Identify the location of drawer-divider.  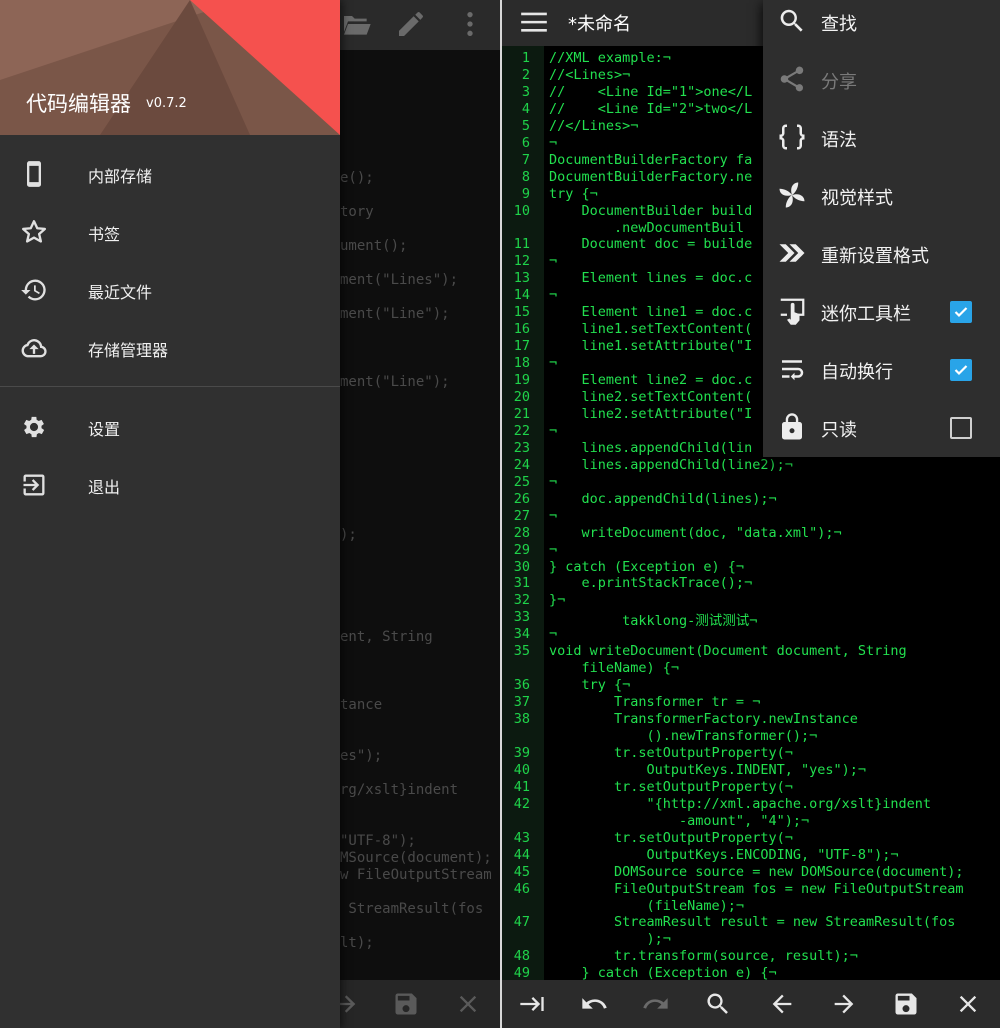
(170, 386).